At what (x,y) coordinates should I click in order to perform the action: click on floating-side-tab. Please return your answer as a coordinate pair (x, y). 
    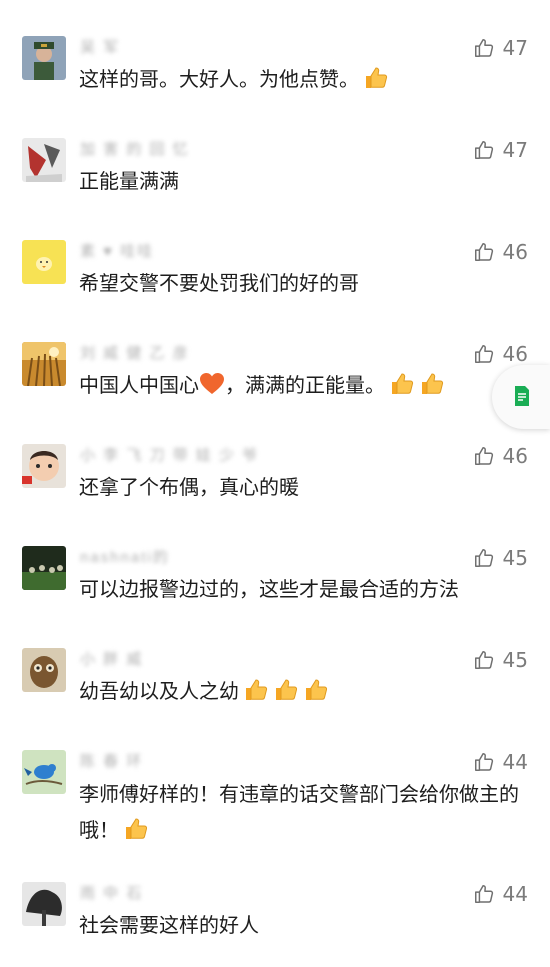
    Looking at the image, I should click on (521, 397).